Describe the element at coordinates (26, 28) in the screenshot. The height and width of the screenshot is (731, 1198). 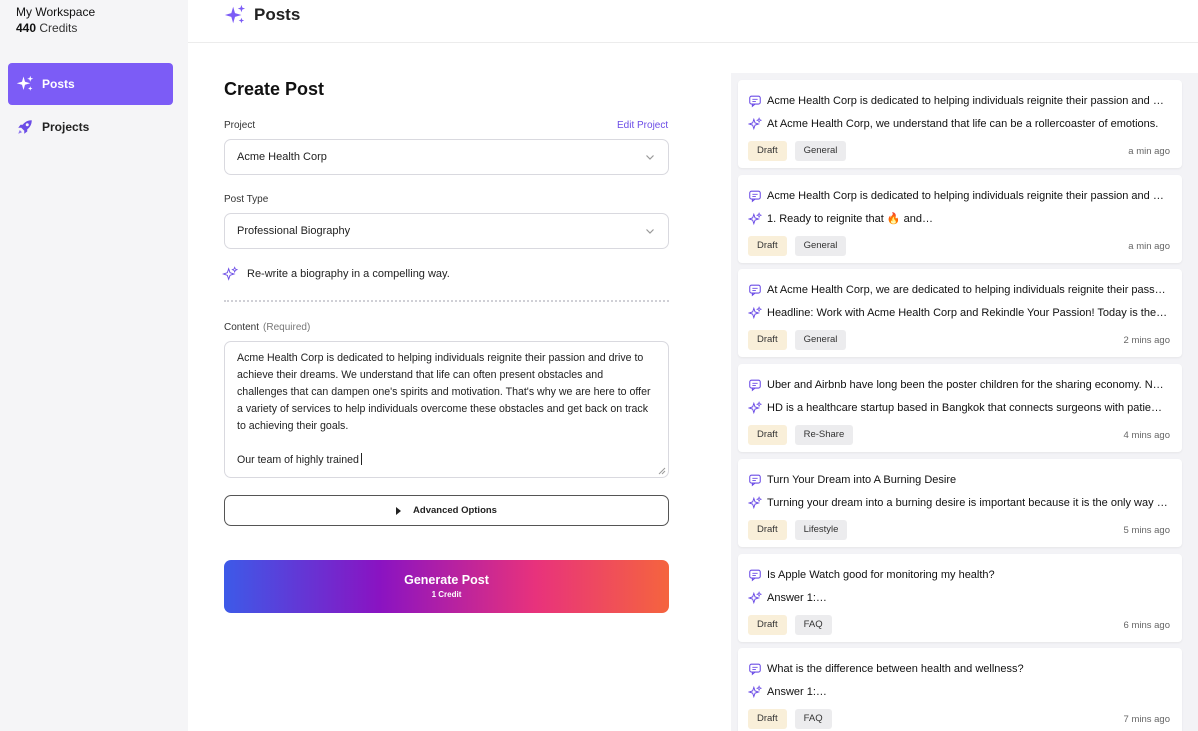
I see `credits-count: 440` at that location.